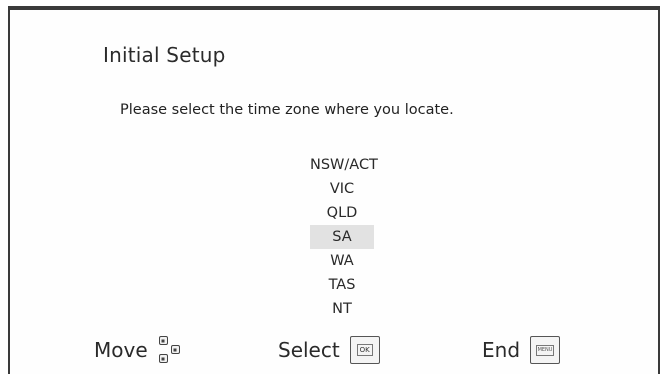  What do you see at coordinates (342, 309) in the screenshot?
I see `time-zone-option-nt: NT` at bounding box center [342, 309].